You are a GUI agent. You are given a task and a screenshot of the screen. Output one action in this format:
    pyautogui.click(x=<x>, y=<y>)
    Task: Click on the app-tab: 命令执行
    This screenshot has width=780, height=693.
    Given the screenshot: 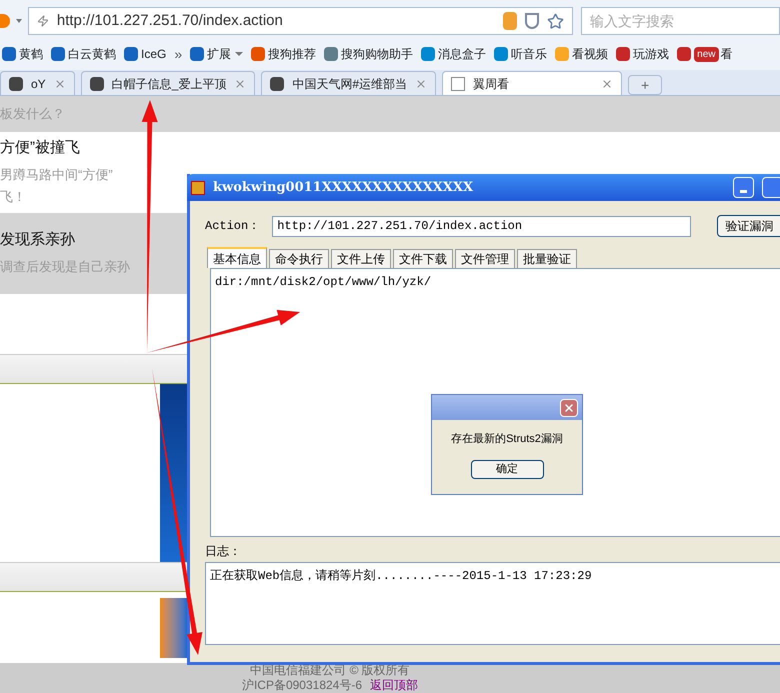 What is the action you would take?
    pyautogui.click(x=299, y=258)
    